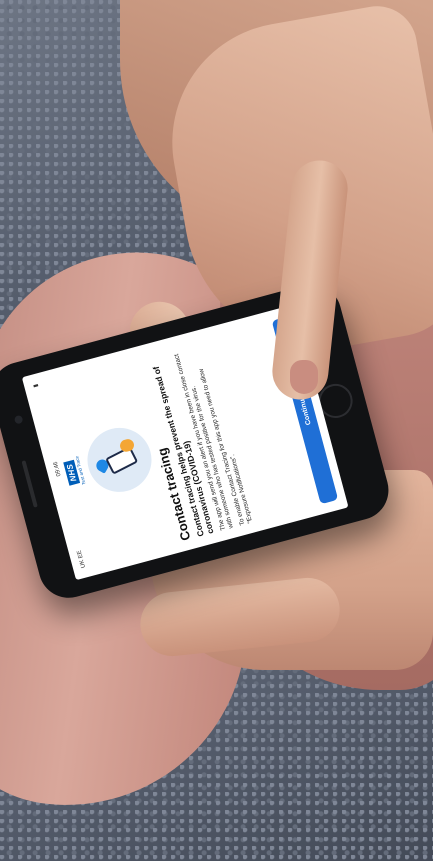  Describe the element at coordinates (119, 460) in the screenshot. I see `phone-shield-icon` at that location.